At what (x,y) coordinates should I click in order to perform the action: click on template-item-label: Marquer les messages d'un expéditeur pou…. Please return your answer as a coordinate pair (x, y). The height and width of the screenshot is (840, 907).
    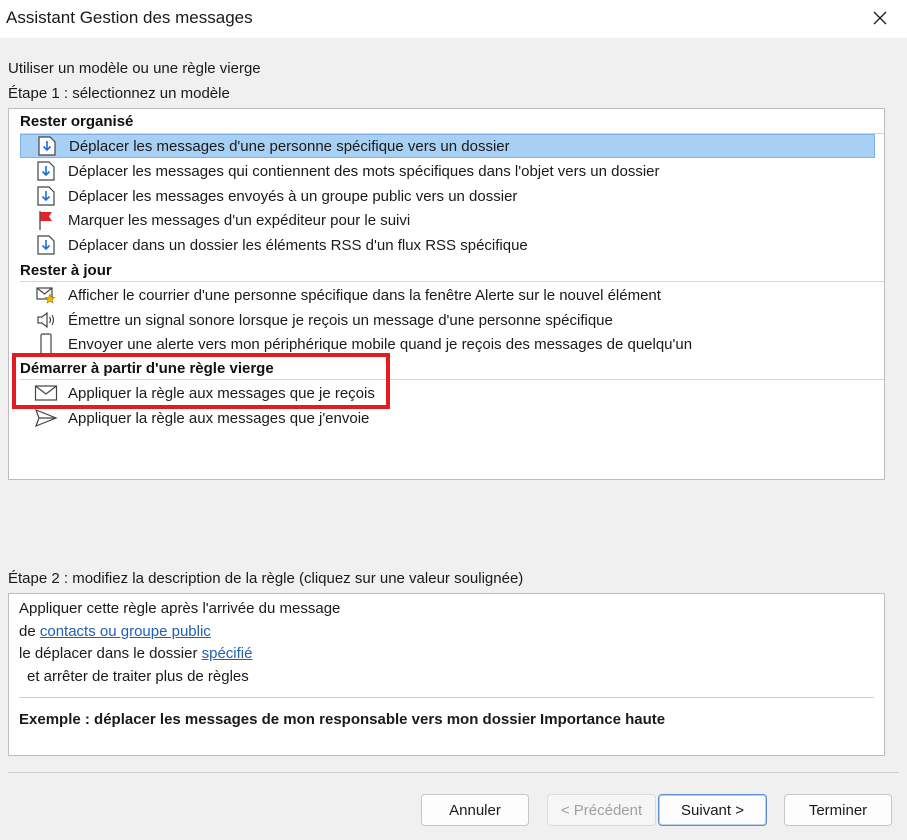
    Looking at the image, I should click on (239, 220).